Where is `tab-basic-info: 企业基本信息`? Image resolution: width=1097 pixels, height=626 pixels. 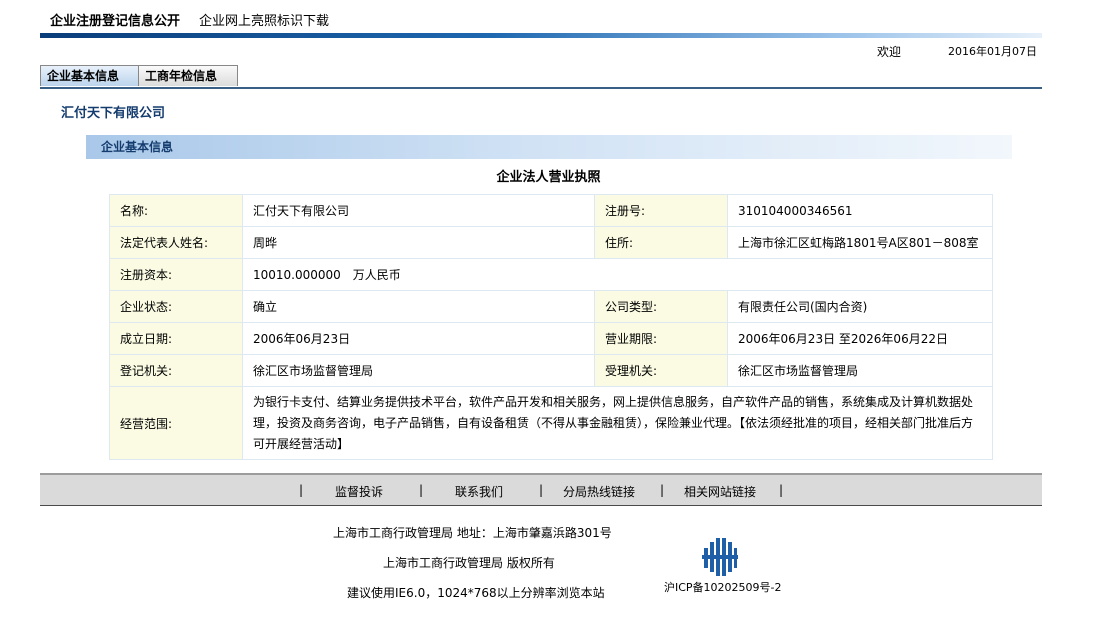 tab-basic-info: 企业基本信息 is located at coordinates (90, 75).